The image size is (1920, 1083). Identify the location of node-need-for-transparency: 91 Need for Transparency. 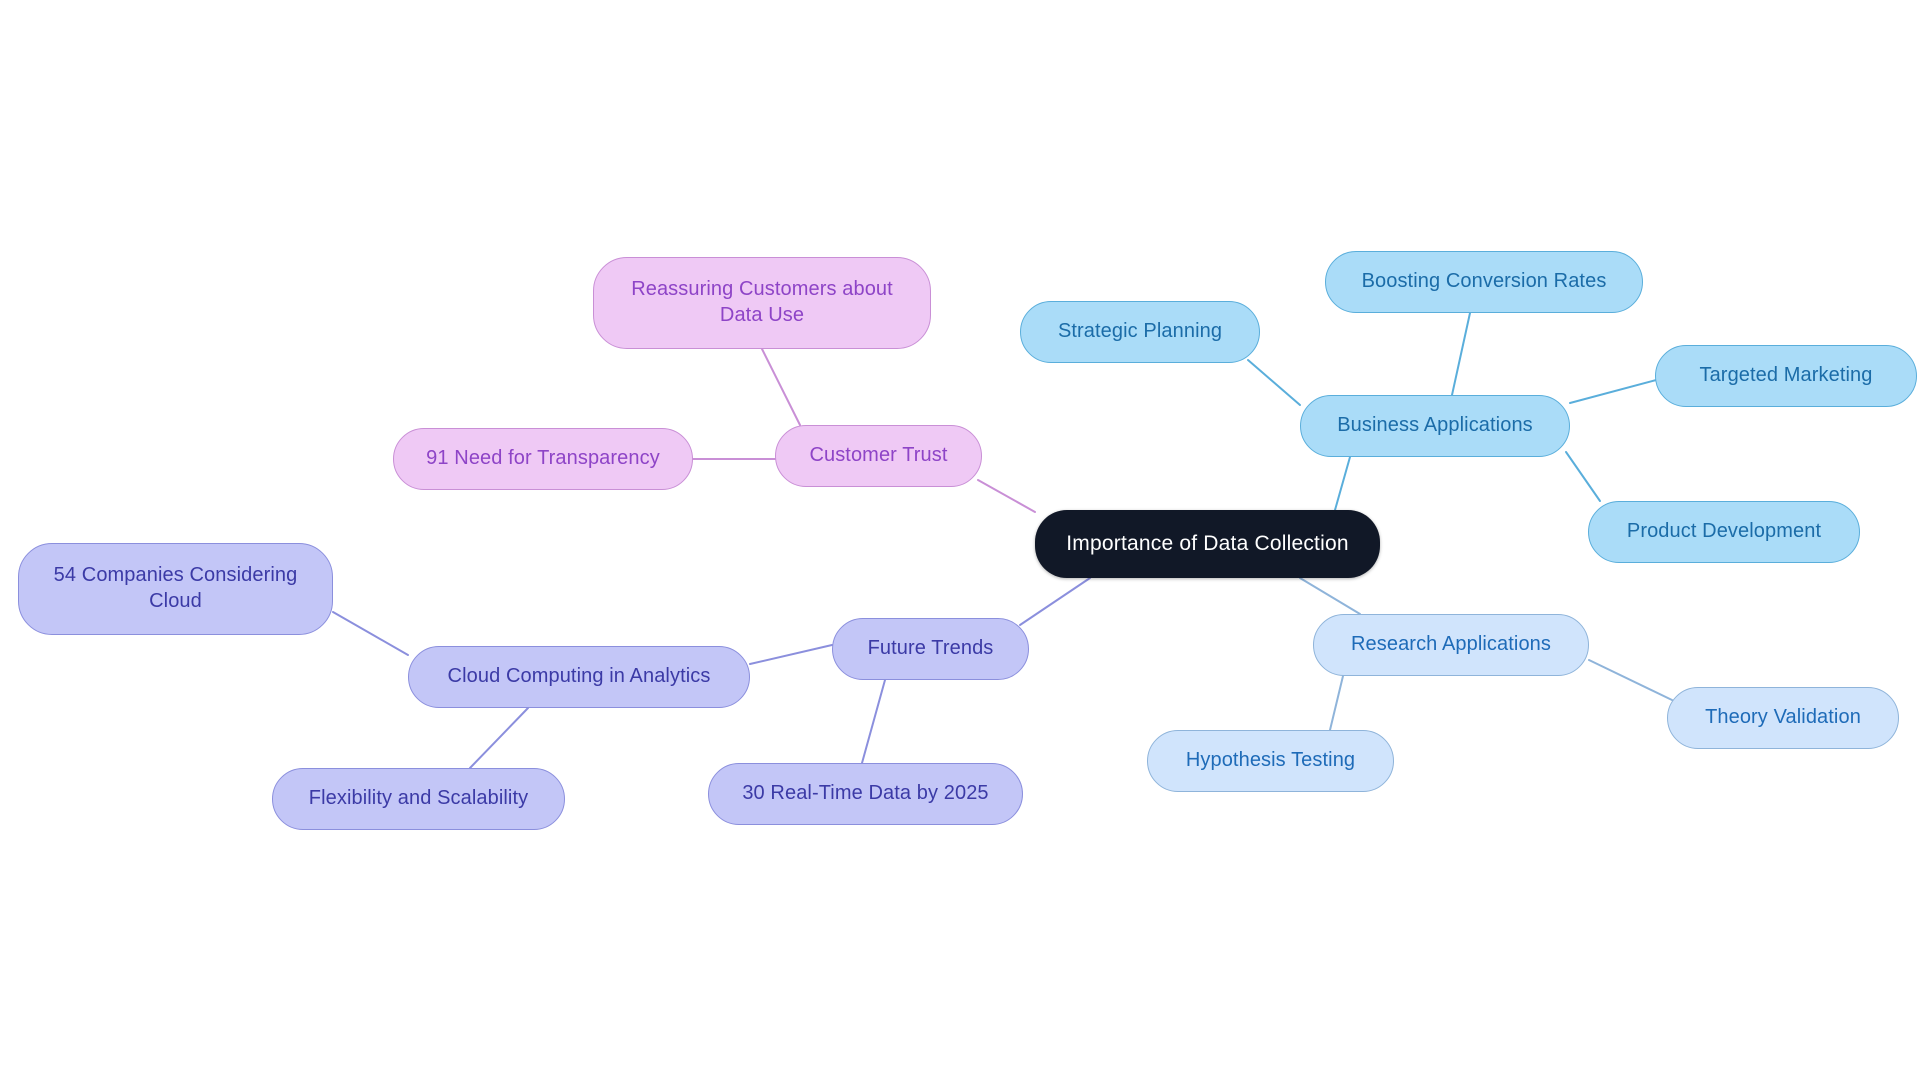
(543, 459).